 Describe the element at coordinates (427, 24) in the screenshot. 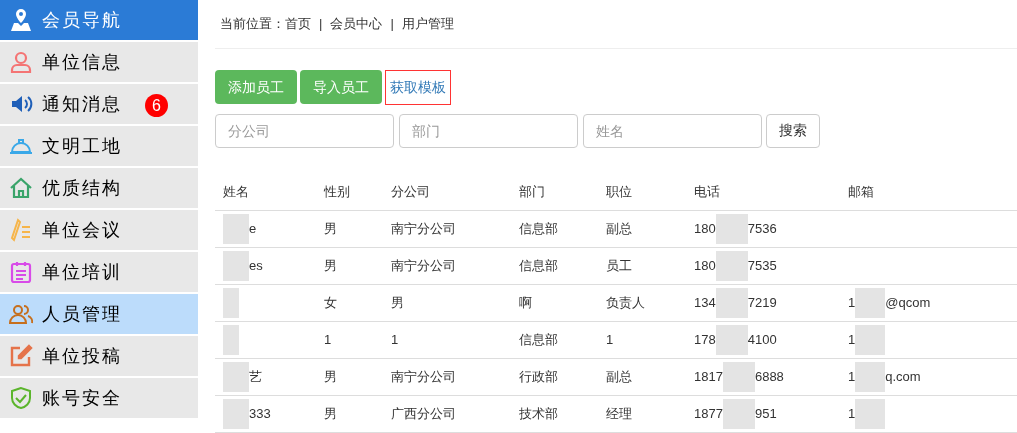

I see `breadcrumb-link: 用户管理` at that location.